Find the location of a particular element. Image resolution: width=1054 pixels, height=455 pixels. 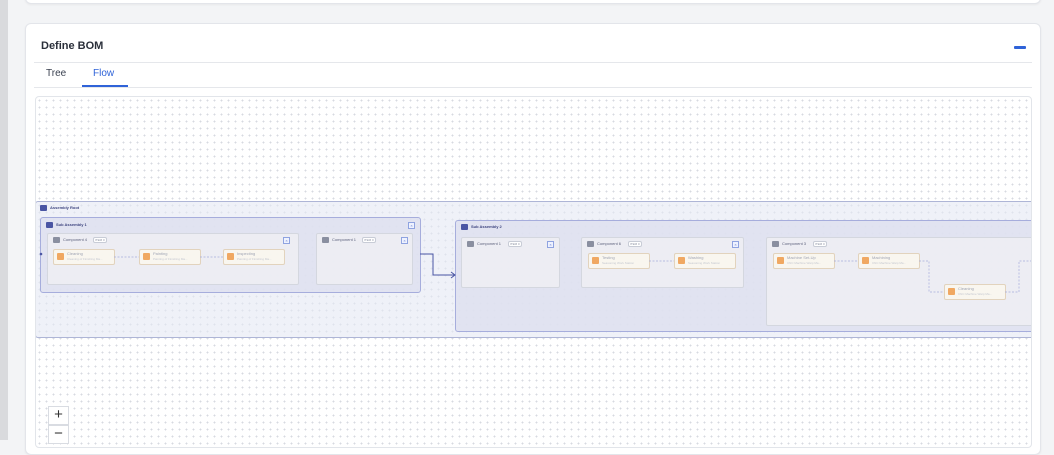

header-divider is located at coordinates (533, 62).